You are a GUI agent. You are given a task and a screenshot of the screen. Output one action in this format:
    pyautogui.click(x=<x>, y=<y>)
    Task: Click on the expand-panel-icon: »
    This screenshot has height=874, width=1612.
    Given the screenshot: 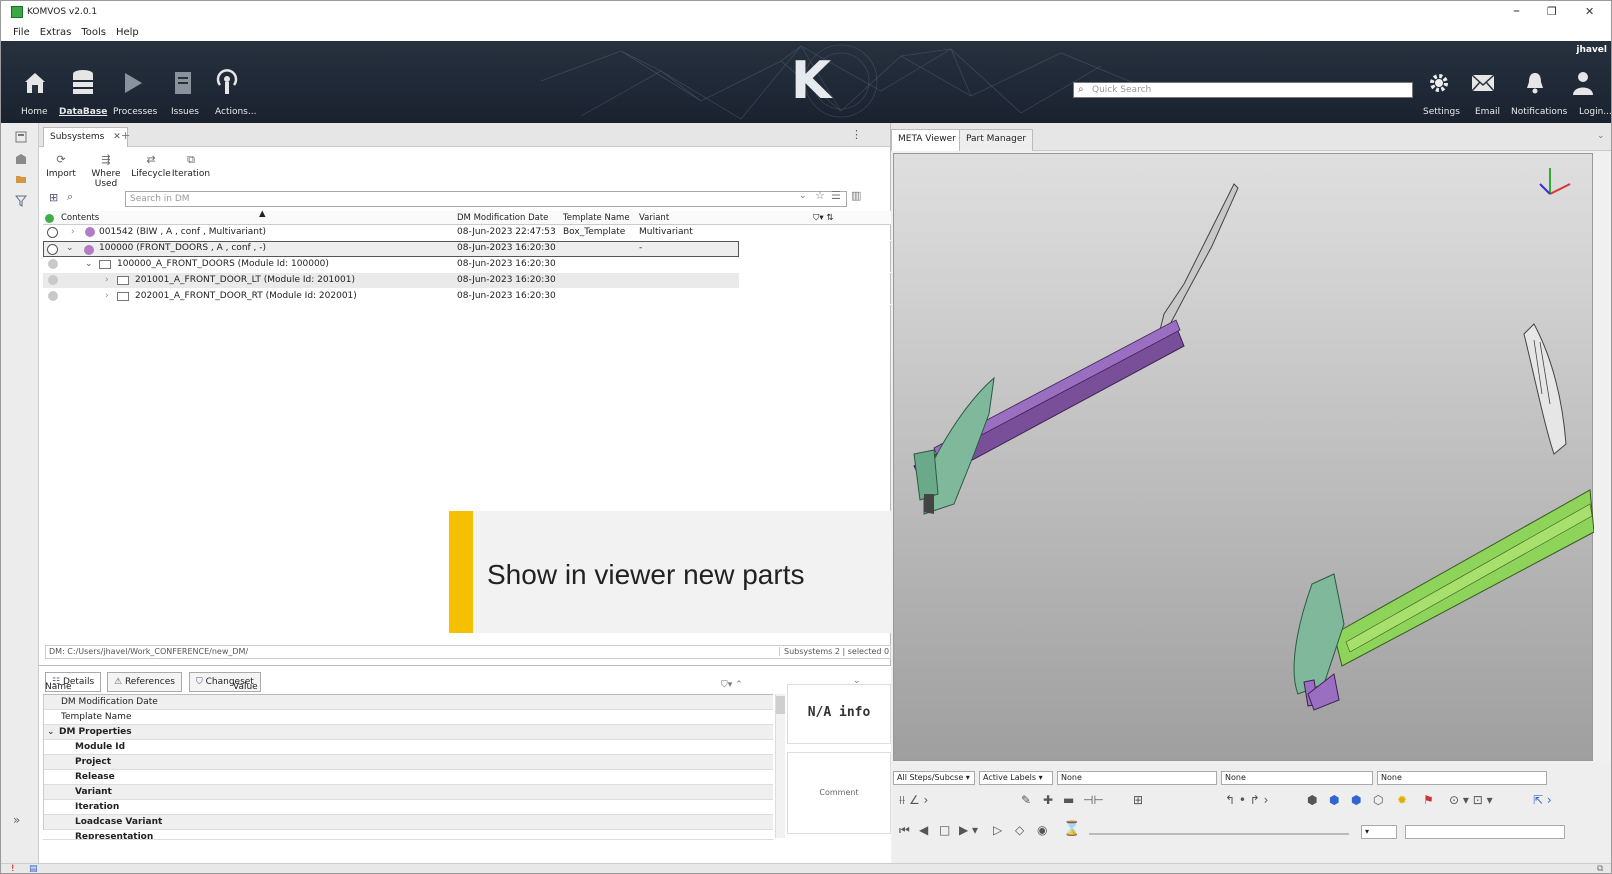 What is the action you would take?
    pyautogui.click(x=16, y=820)
    